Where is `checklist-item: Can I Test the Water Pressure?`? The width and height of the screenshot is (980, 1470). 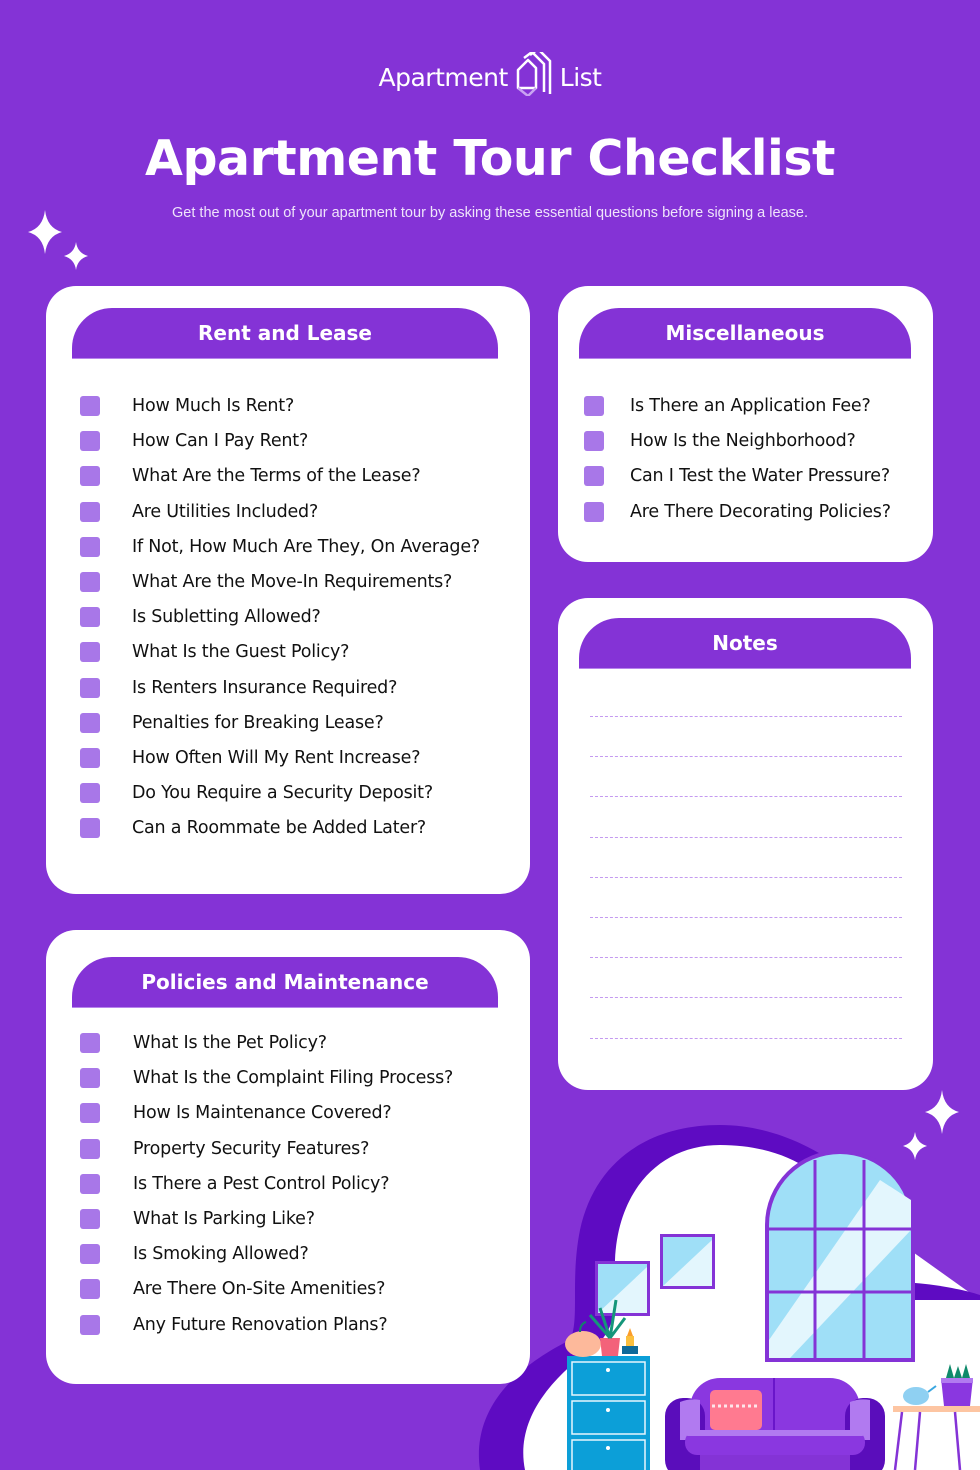 checklist-item: Can I Test the Water Pressure? is located at coordinates (737, 476).